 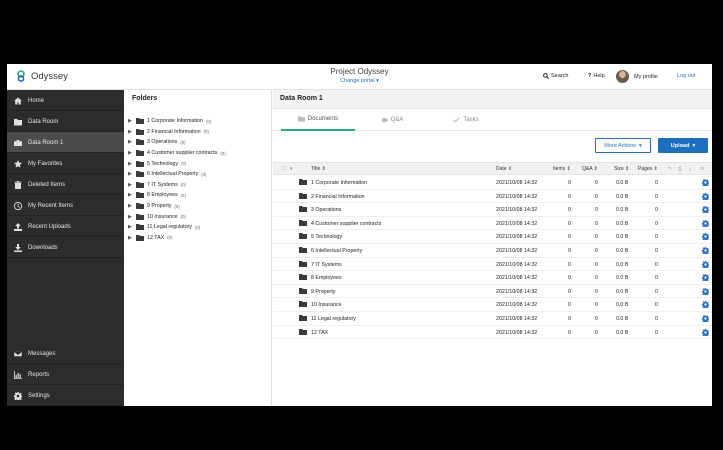 I want to click on row-title: 7 IT Systems, so click(x=326, y=265).